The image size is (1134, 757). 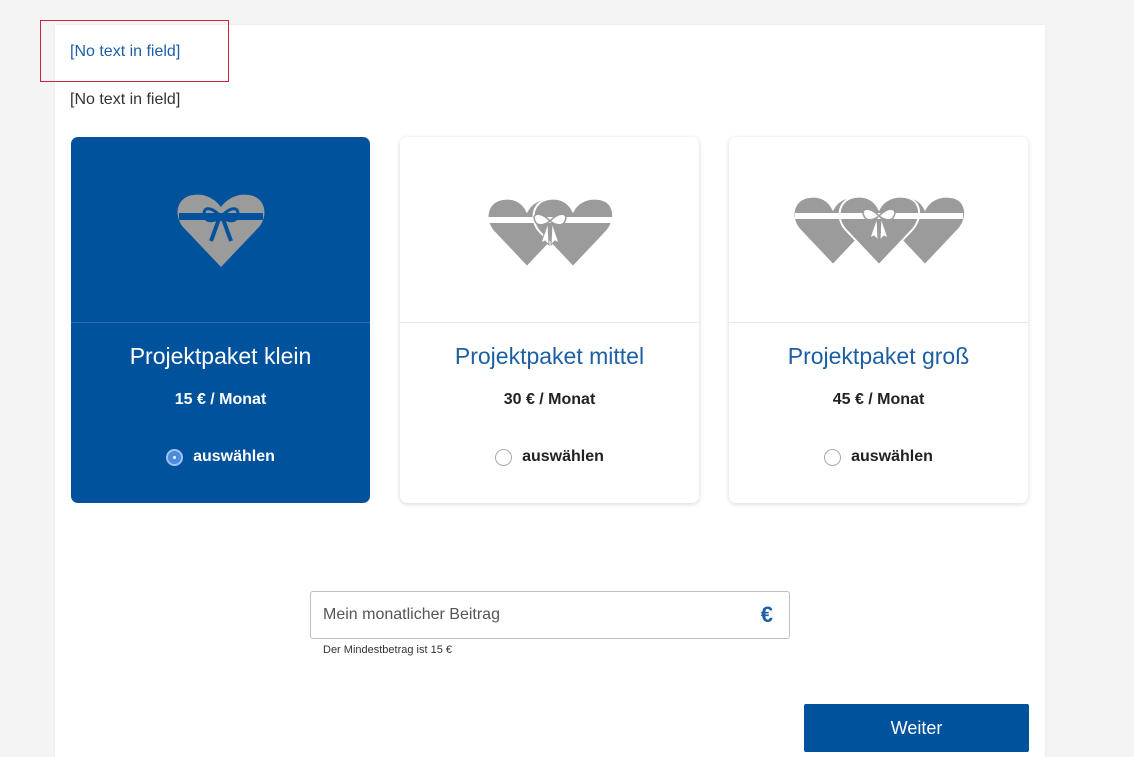 I want to click on radio-button-checked, so click(x=175, y=457).